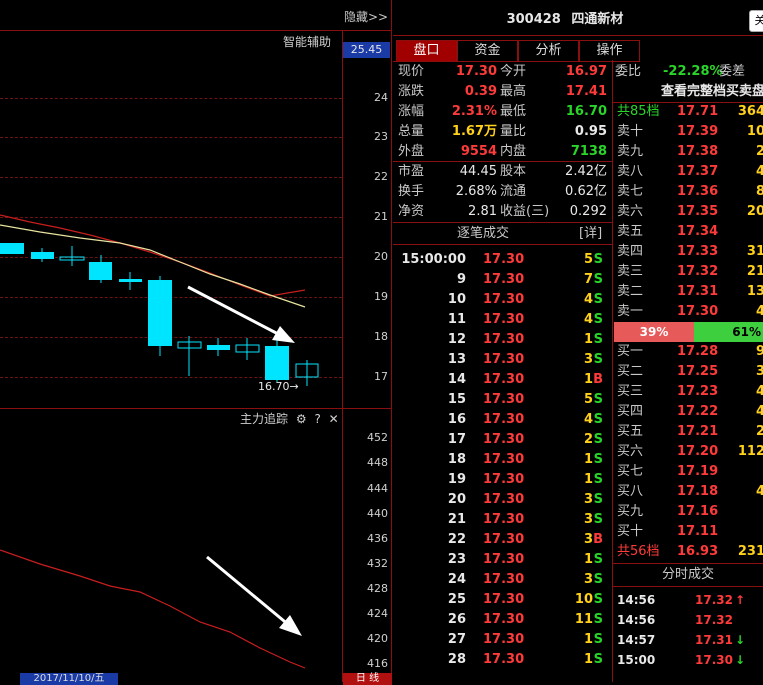 The height and width of the screenshot is (685, 763). I want to click on book-level-label: 买七, so click(630, 471).